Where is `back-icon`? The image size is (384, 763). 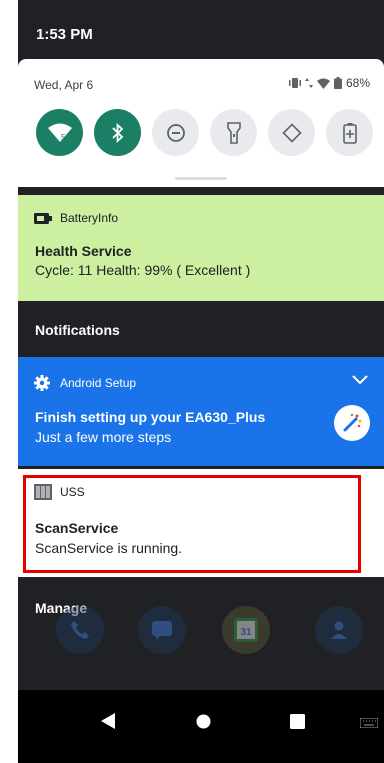 back-icon is located at coordinates (108, 721).